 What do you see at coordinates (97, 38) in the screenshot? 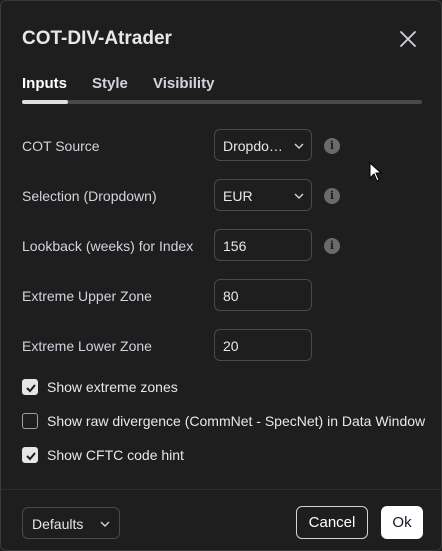
I see `dialog-title: COT-DIV-Atrader` at bounding box center [97, 38].